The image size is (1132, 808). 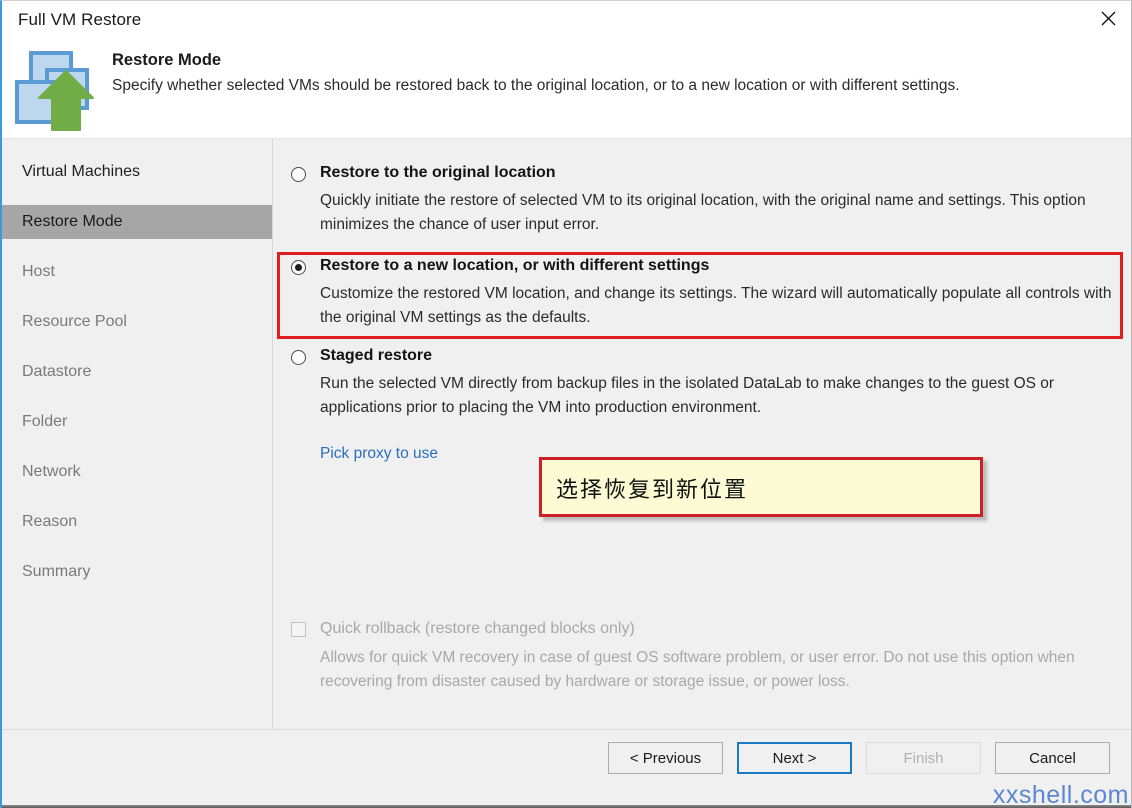 I want to click on radio-staged-restore, so click(x=298, y=357).